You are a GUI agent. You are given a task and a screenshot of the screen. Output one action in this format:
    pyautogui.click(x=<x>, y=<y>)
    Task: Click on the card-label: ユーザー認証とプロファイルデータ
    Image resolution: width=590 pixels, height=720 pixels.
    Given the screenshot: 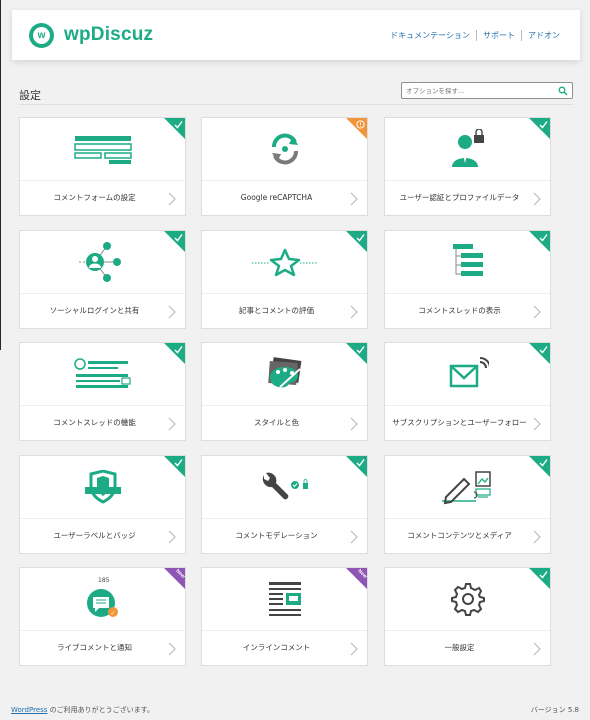 What is the action you would take?
    pyautogui.click(x=459, y=198)
    